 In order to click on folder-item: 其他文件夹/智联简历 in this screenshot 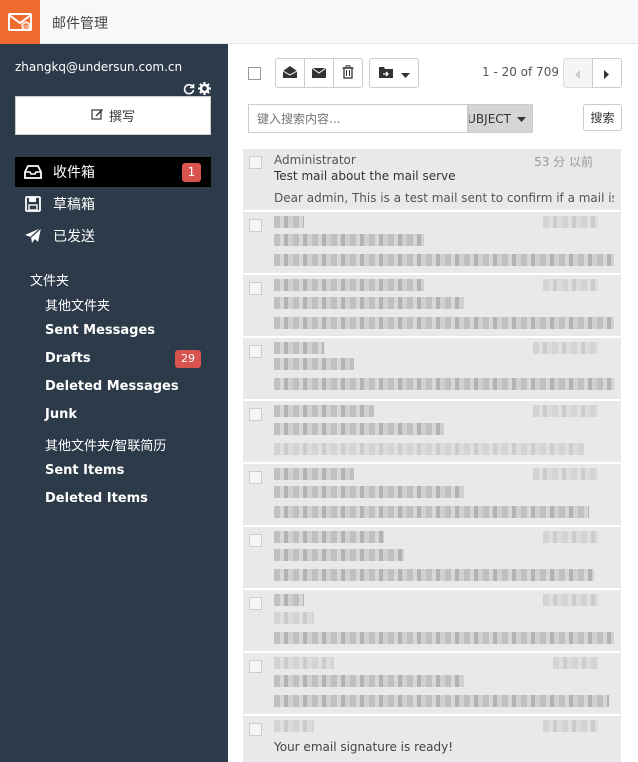, I will do `click(105, 444)`.